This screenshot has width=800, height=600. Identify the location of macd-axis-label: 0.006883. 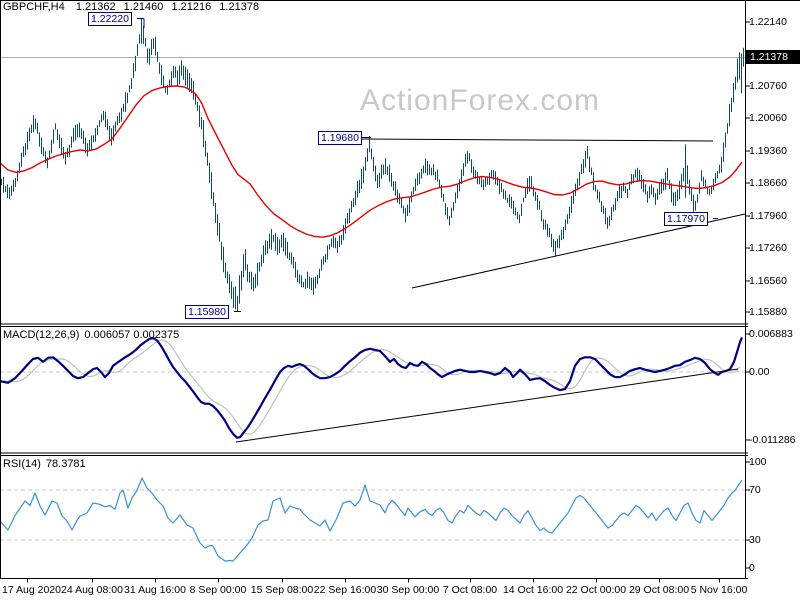
(771, 334).